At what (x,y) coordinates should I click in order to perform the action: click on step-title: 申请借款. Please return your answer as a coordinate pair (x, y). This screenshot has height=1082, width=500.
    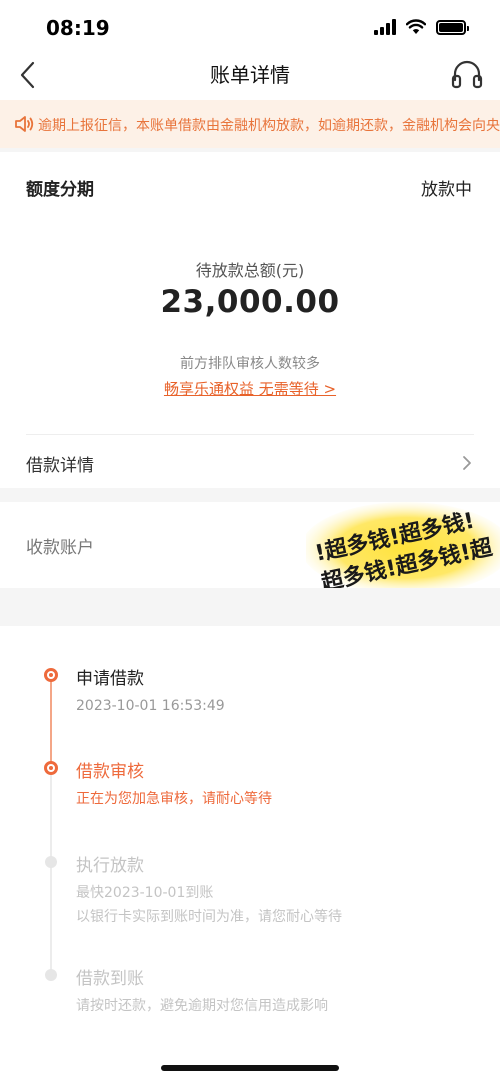
    Looking at the image, I should click on (110, 679).